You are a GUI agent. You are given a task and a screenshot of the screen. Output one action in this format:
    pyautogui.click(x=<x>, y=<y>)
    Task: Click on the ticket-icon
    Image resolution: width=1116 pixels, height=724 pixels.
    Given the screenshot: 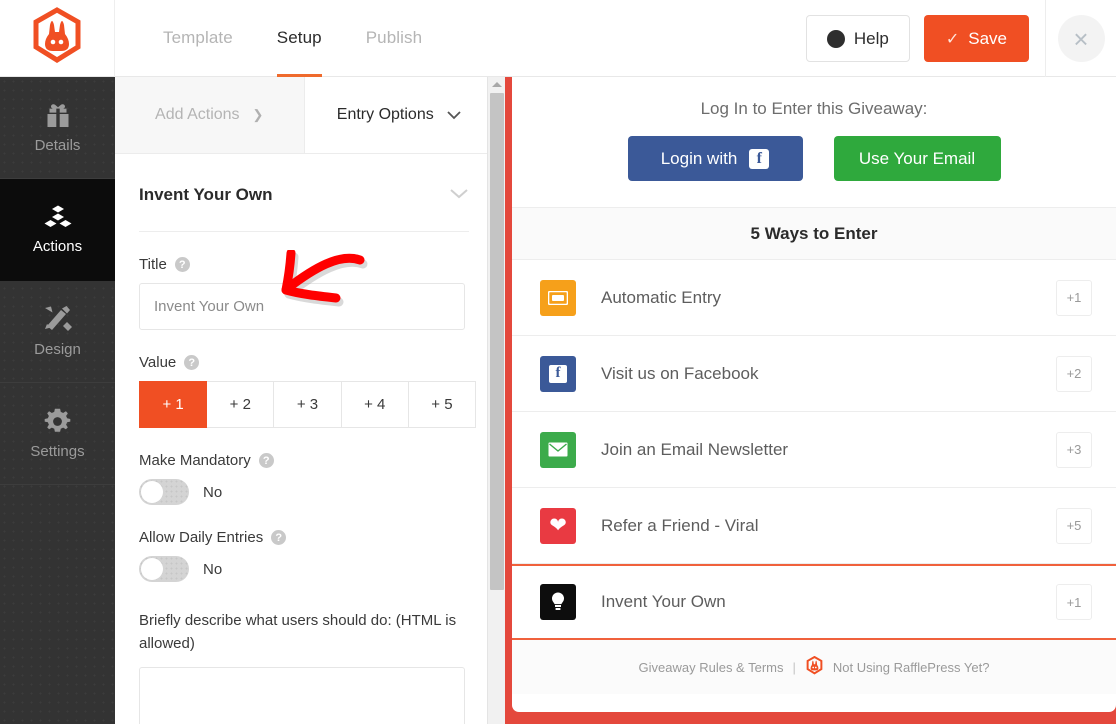 What is the action you would take?
    pyautogui.click(x=558, y=297)
    